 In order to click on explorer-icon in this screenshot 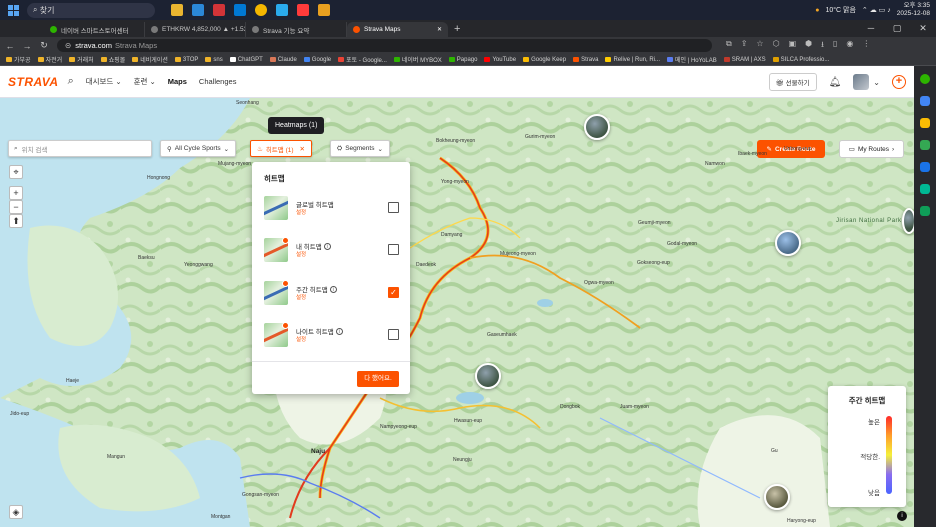, I will do `click(177, 10)`.